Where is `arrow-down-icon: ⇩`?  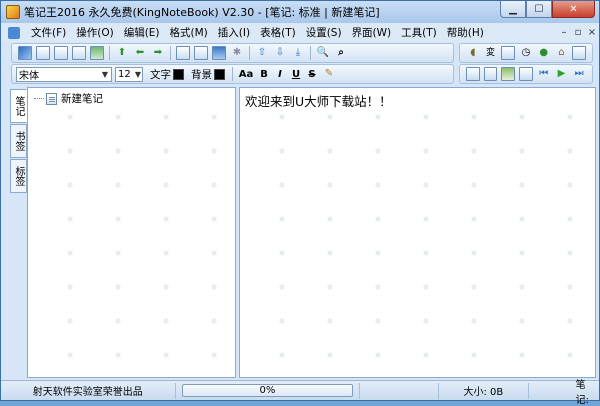 arrow-down-icon: ⇩ is located at coordinates (280, 53).